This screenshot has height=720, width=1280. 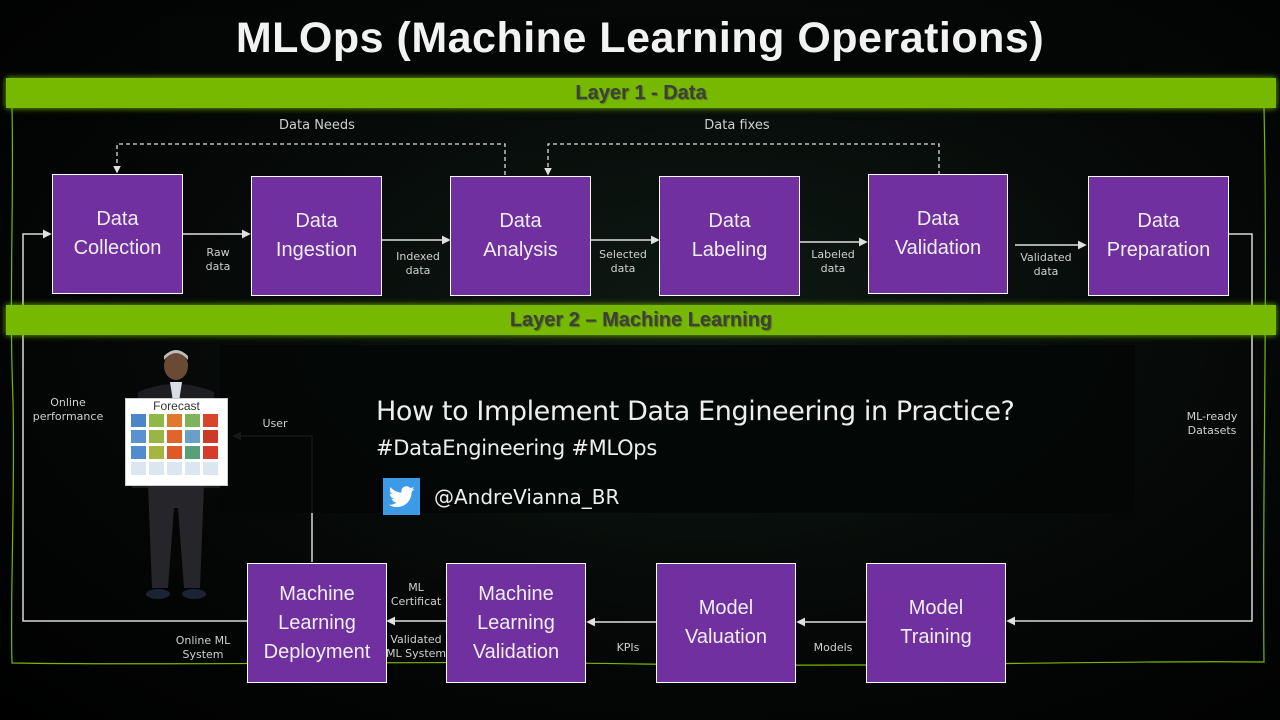 What do you see at coordinates (68, 409) in the screenshot?
I see `edge-label-online-performance: Online performance` at bounding box center [68, 409].